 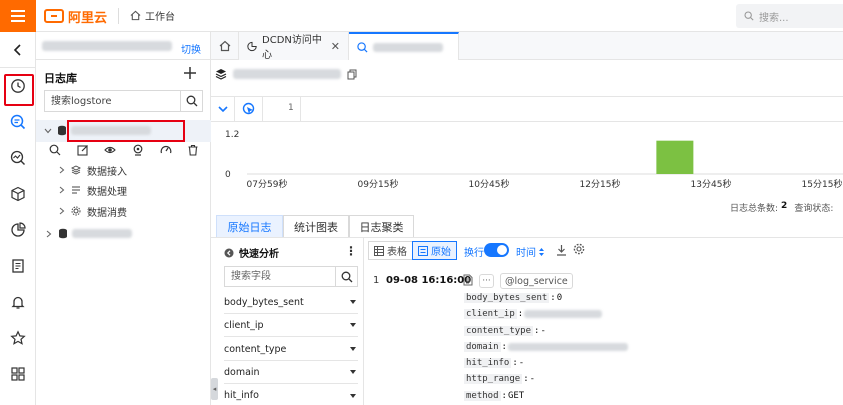 What do you see at coordinates (493, 379) in the screenshot?
I see `log-field-key: http_range` at bounding box center [493, 379].